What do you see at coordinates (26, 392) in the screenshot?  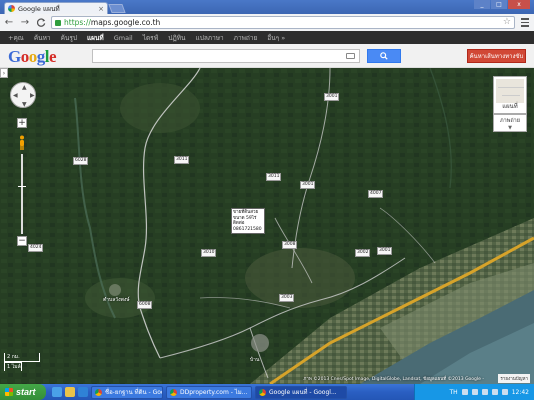 I see `start-label: start` at bounding box center [26, 392].